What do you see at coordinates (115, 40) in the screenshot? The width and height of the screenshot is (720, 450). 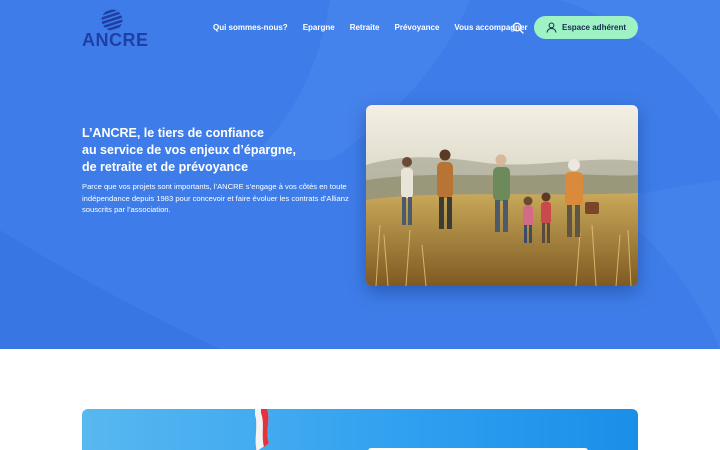 I see `brand-name: ANCRE` at bounding box center [115, 40].